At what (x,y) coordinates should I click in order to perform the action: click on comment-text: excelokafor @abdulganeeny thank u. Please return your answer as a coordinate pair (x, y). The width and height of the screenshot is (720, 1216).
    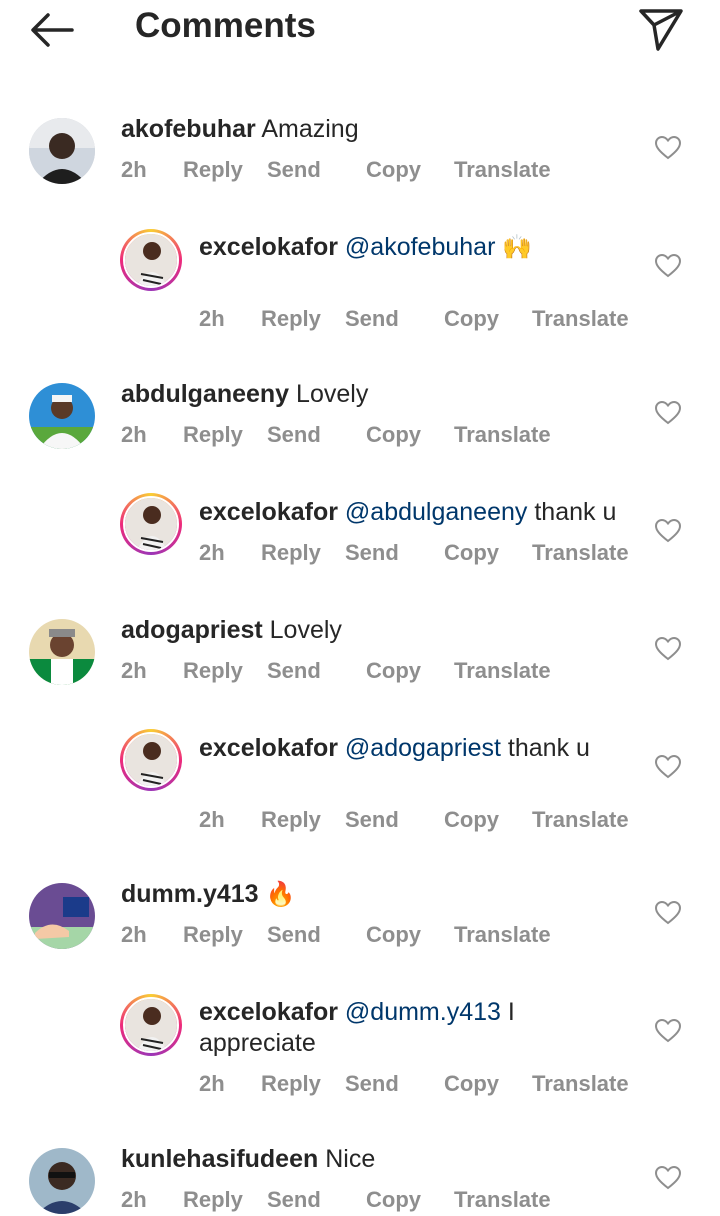
    Looking at the image, I should click on (414, 512).